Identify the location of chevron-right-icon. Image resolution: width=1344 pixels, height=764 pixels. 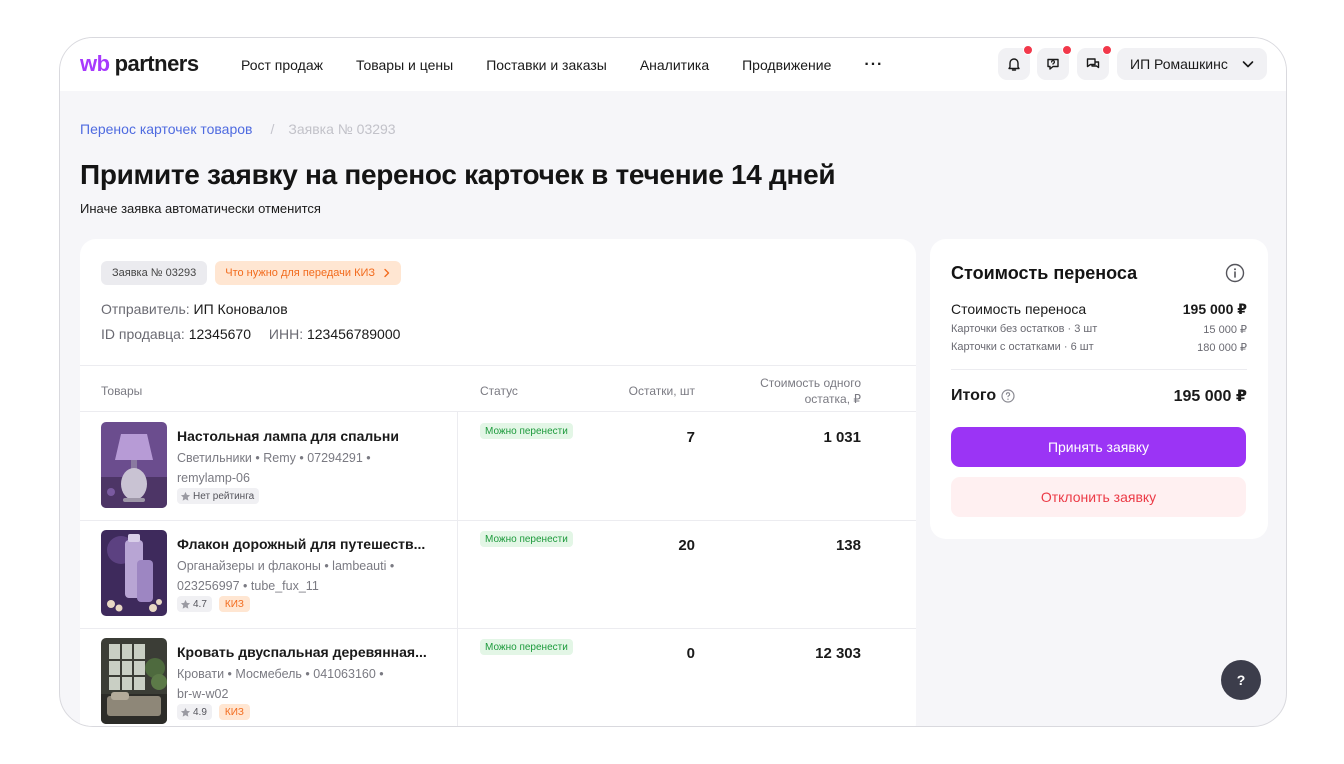
(387, 273).